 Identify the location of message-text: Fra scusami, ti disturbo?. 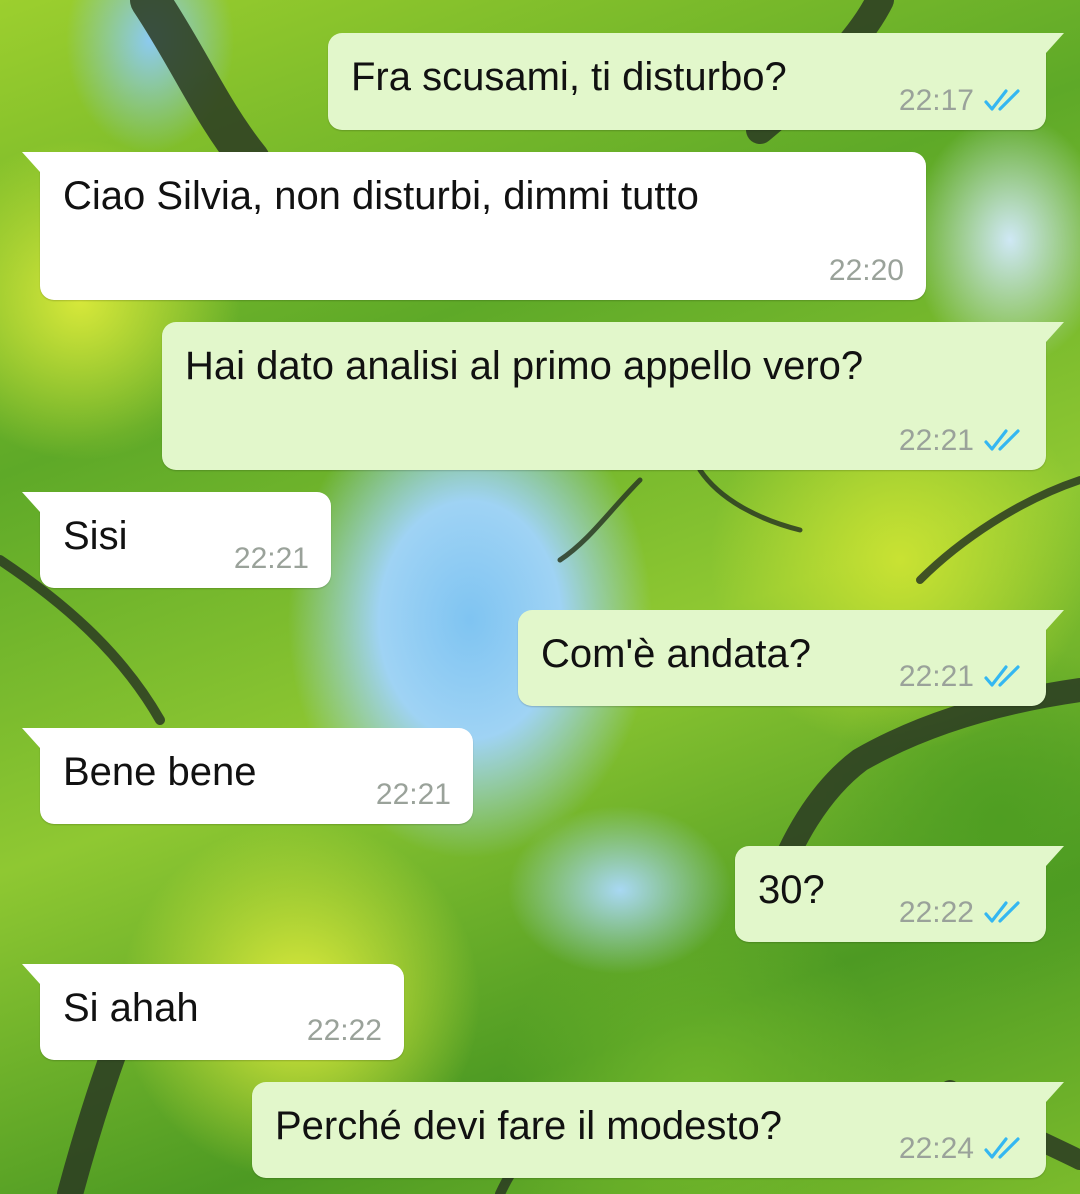
(569, 77).